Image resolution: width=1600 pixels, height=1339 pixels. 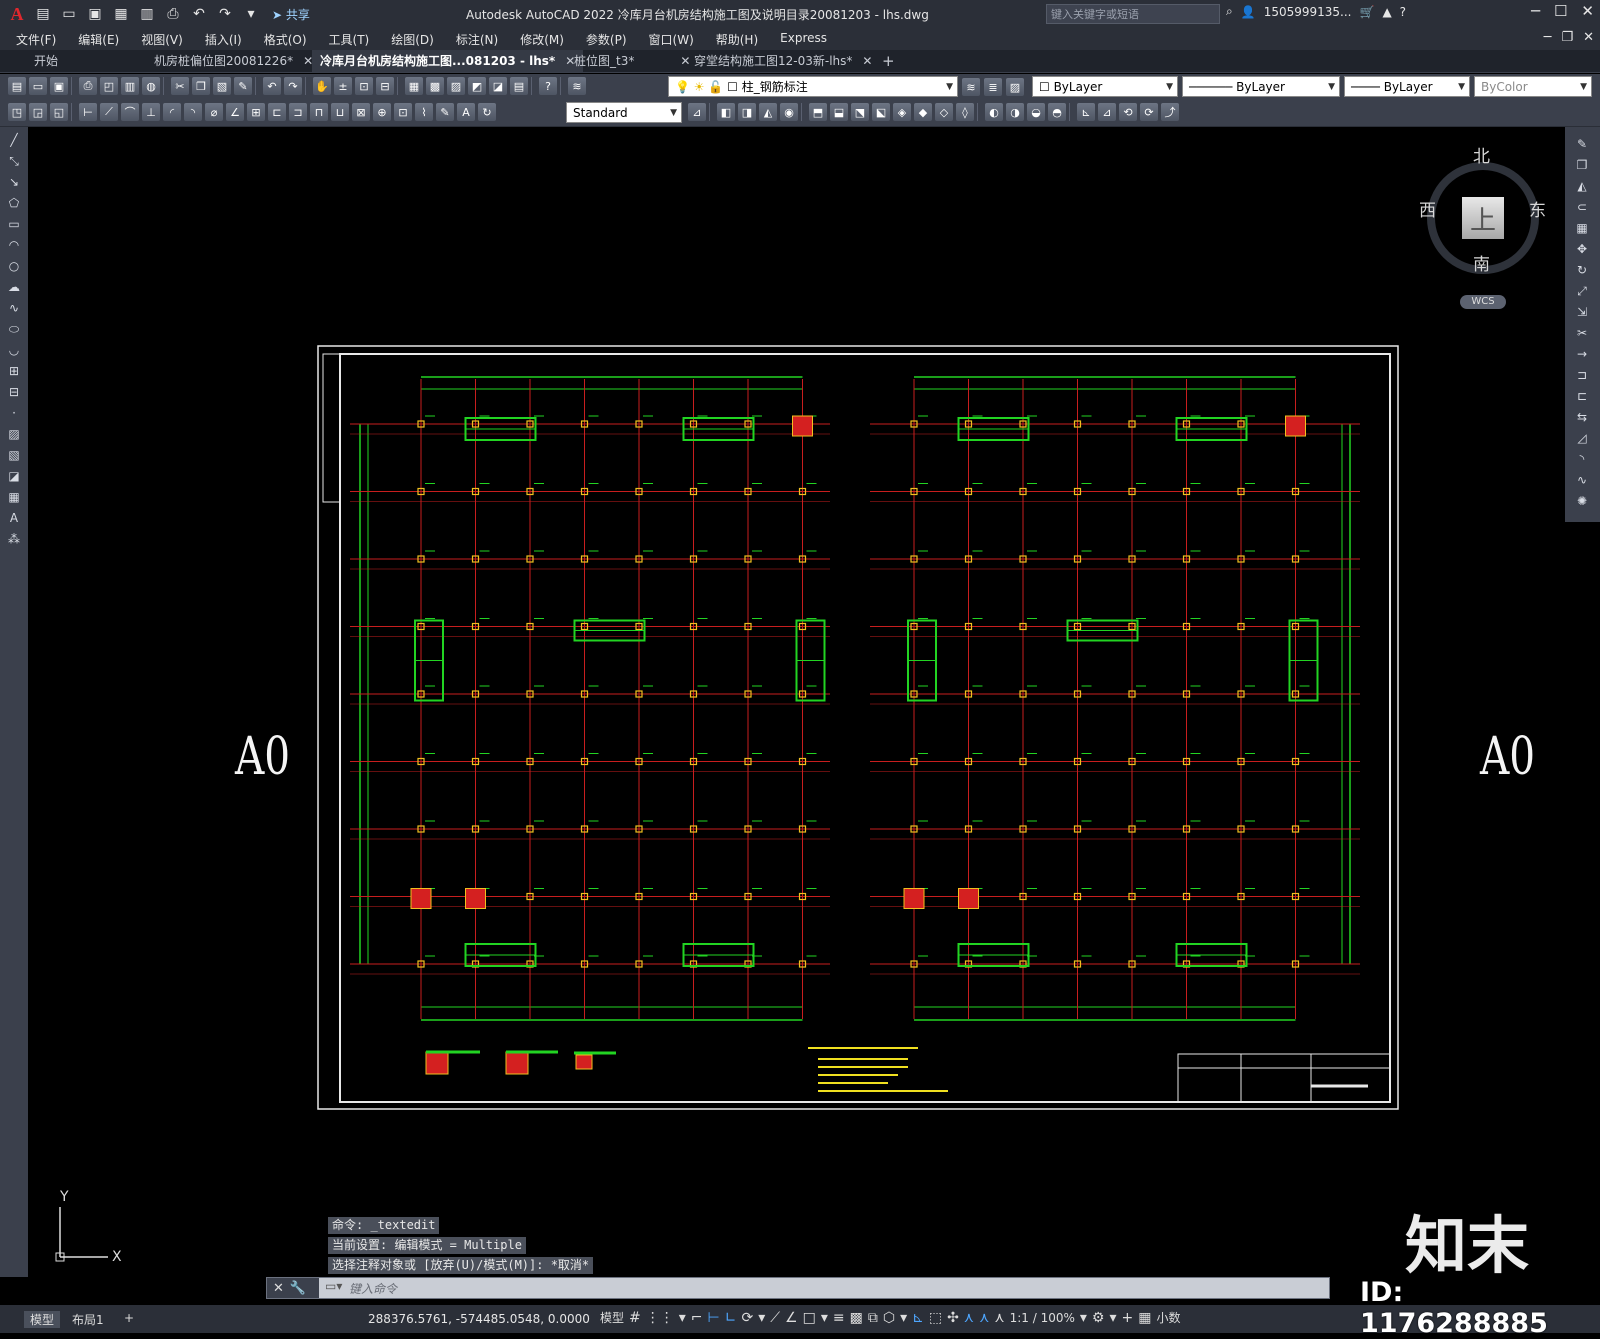 What do you see at coordinates (1582, 249) in the screenshot?
I see `move-icon: ✥` at bounding box center [1582, 249].